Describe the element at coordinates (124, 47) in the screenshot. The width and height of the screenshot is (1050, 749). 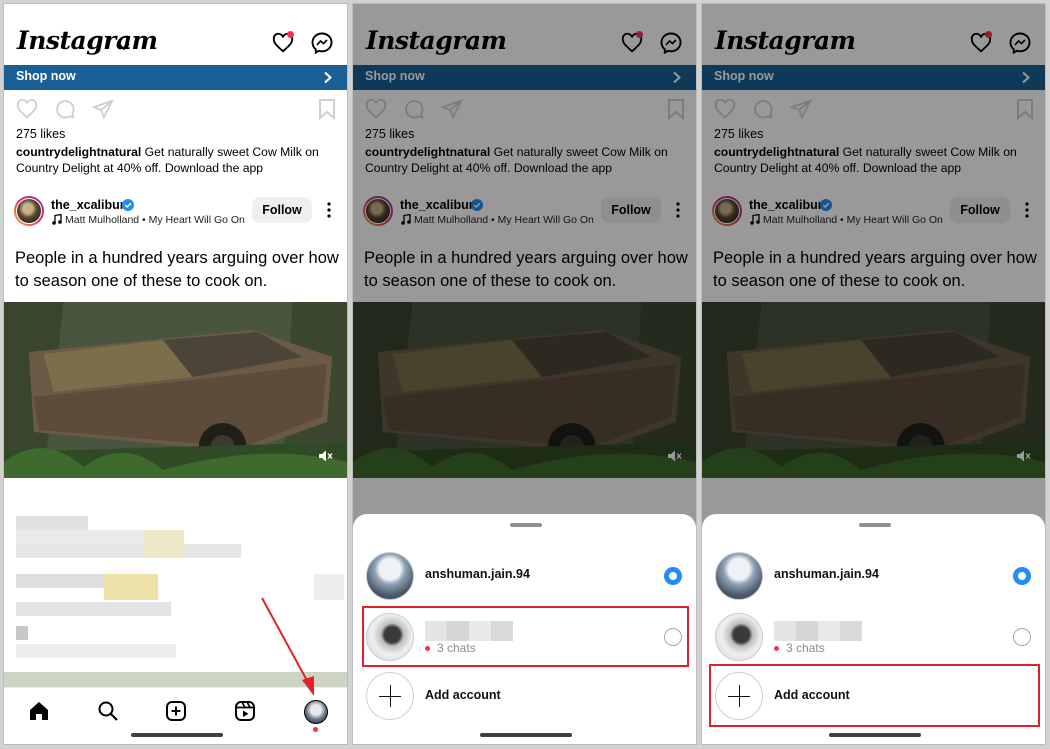
I see `chevron-down-icon` at that location.